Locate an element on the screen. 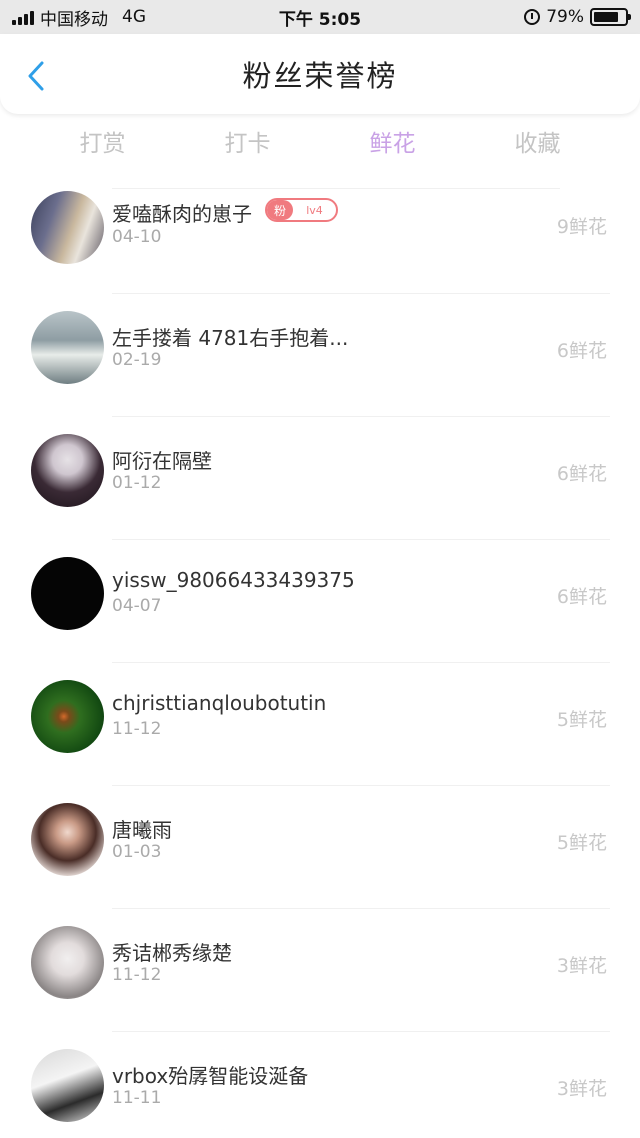 The height and width of the screenshot is (1138, 640). tab-favorites: 收藏 is located at coordinates (537, 144).